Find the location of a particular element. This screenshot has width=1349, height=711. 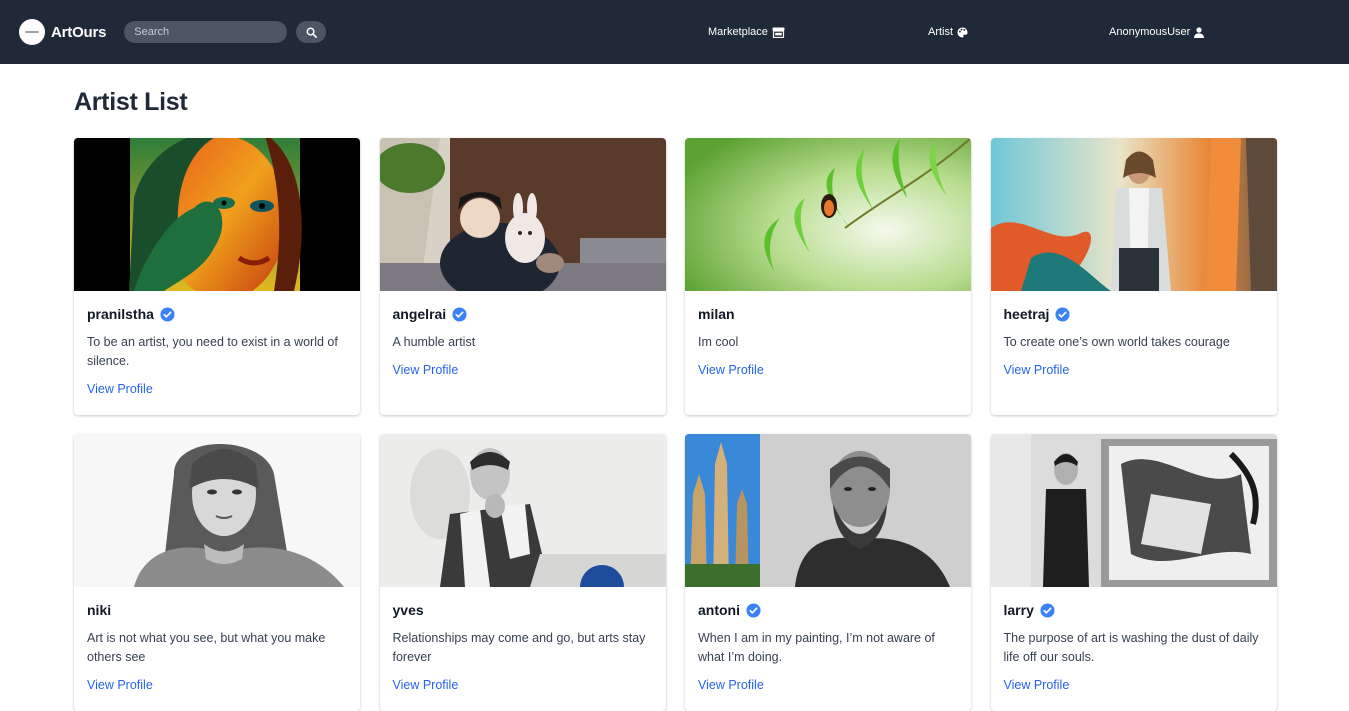

nav-artist-link: Artist is located at coordinates (948, 32).